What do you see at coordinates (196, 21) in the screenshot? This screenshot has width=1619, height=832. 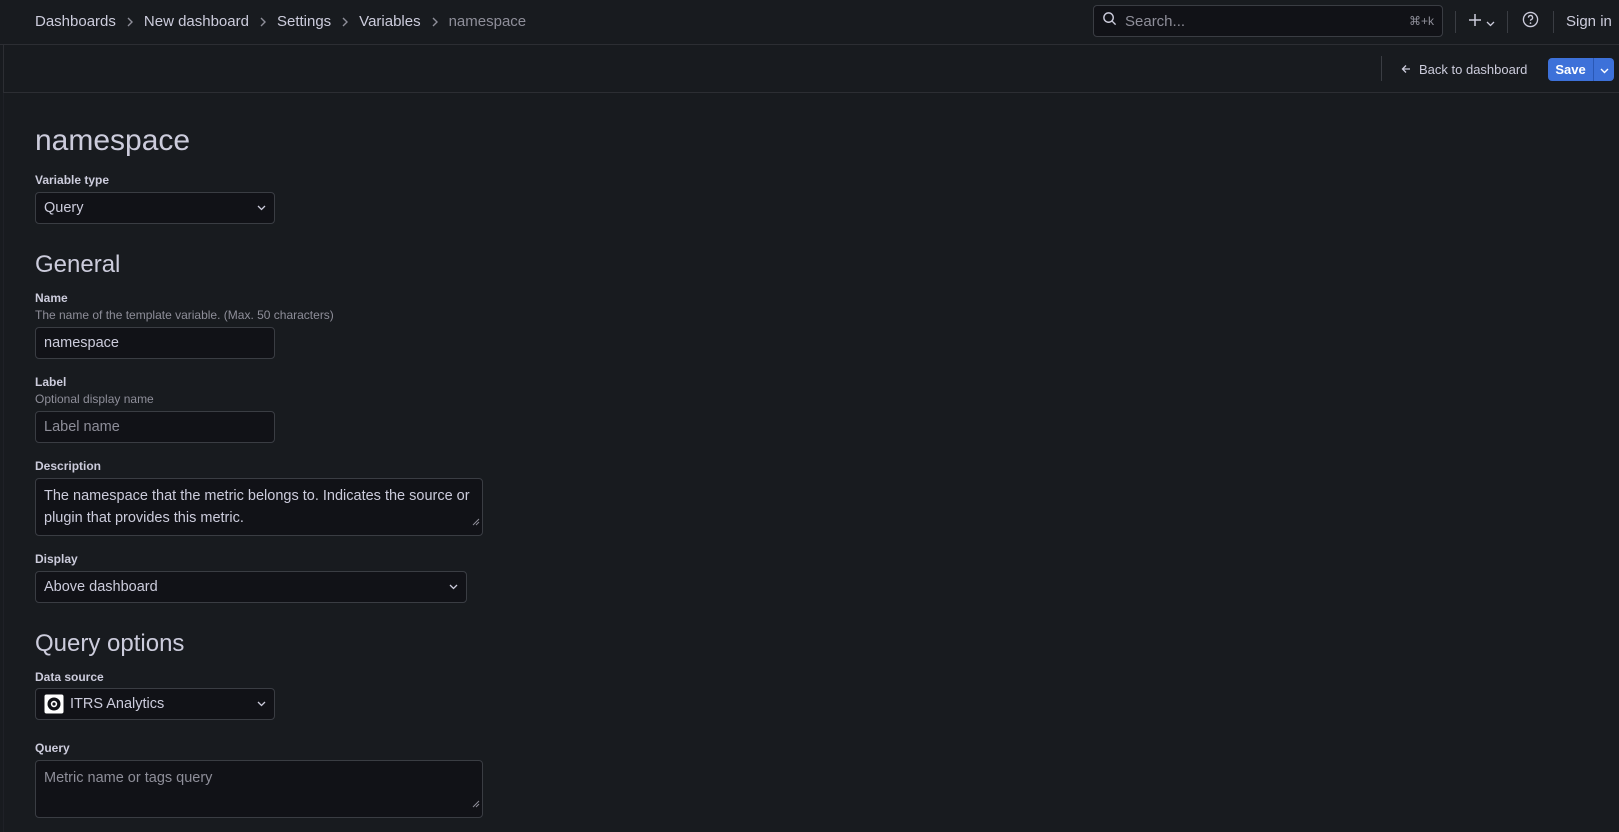 I see `breadcrumb-new-dashboard: New dashboard` at bounding box center [196, 21].